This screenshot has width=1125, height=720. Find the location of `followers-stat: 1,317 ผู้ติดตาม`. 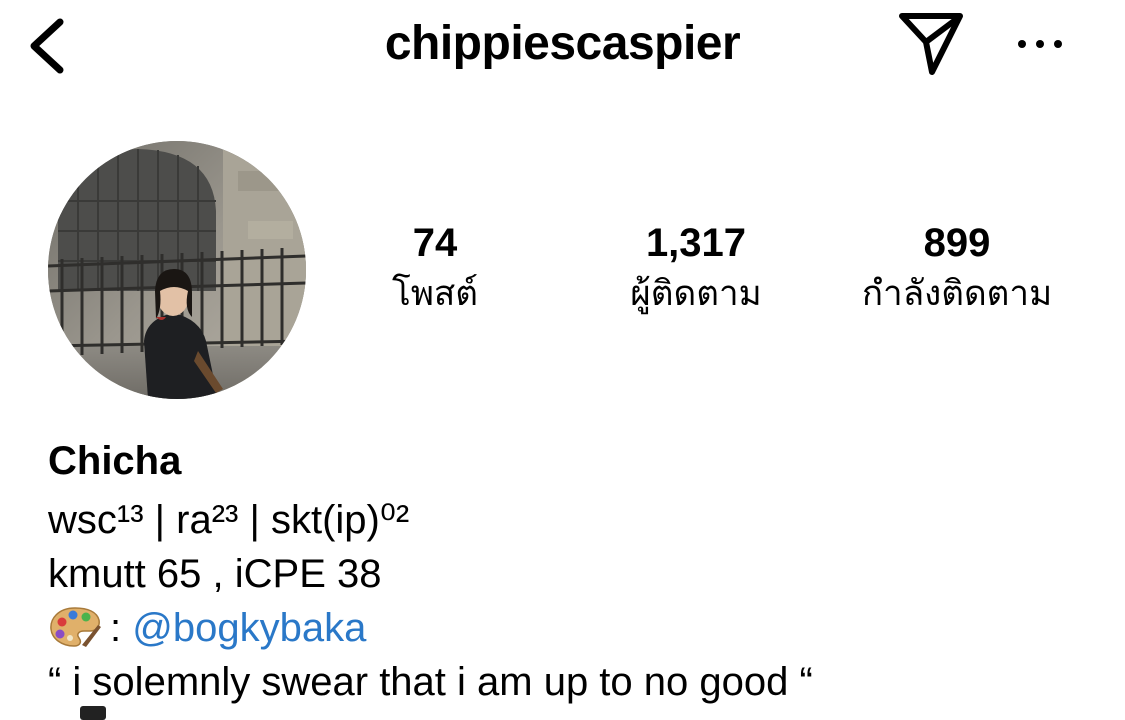

followers-stat: 1,317 ผู้ติดตาม is located at coordinates (696, 269).